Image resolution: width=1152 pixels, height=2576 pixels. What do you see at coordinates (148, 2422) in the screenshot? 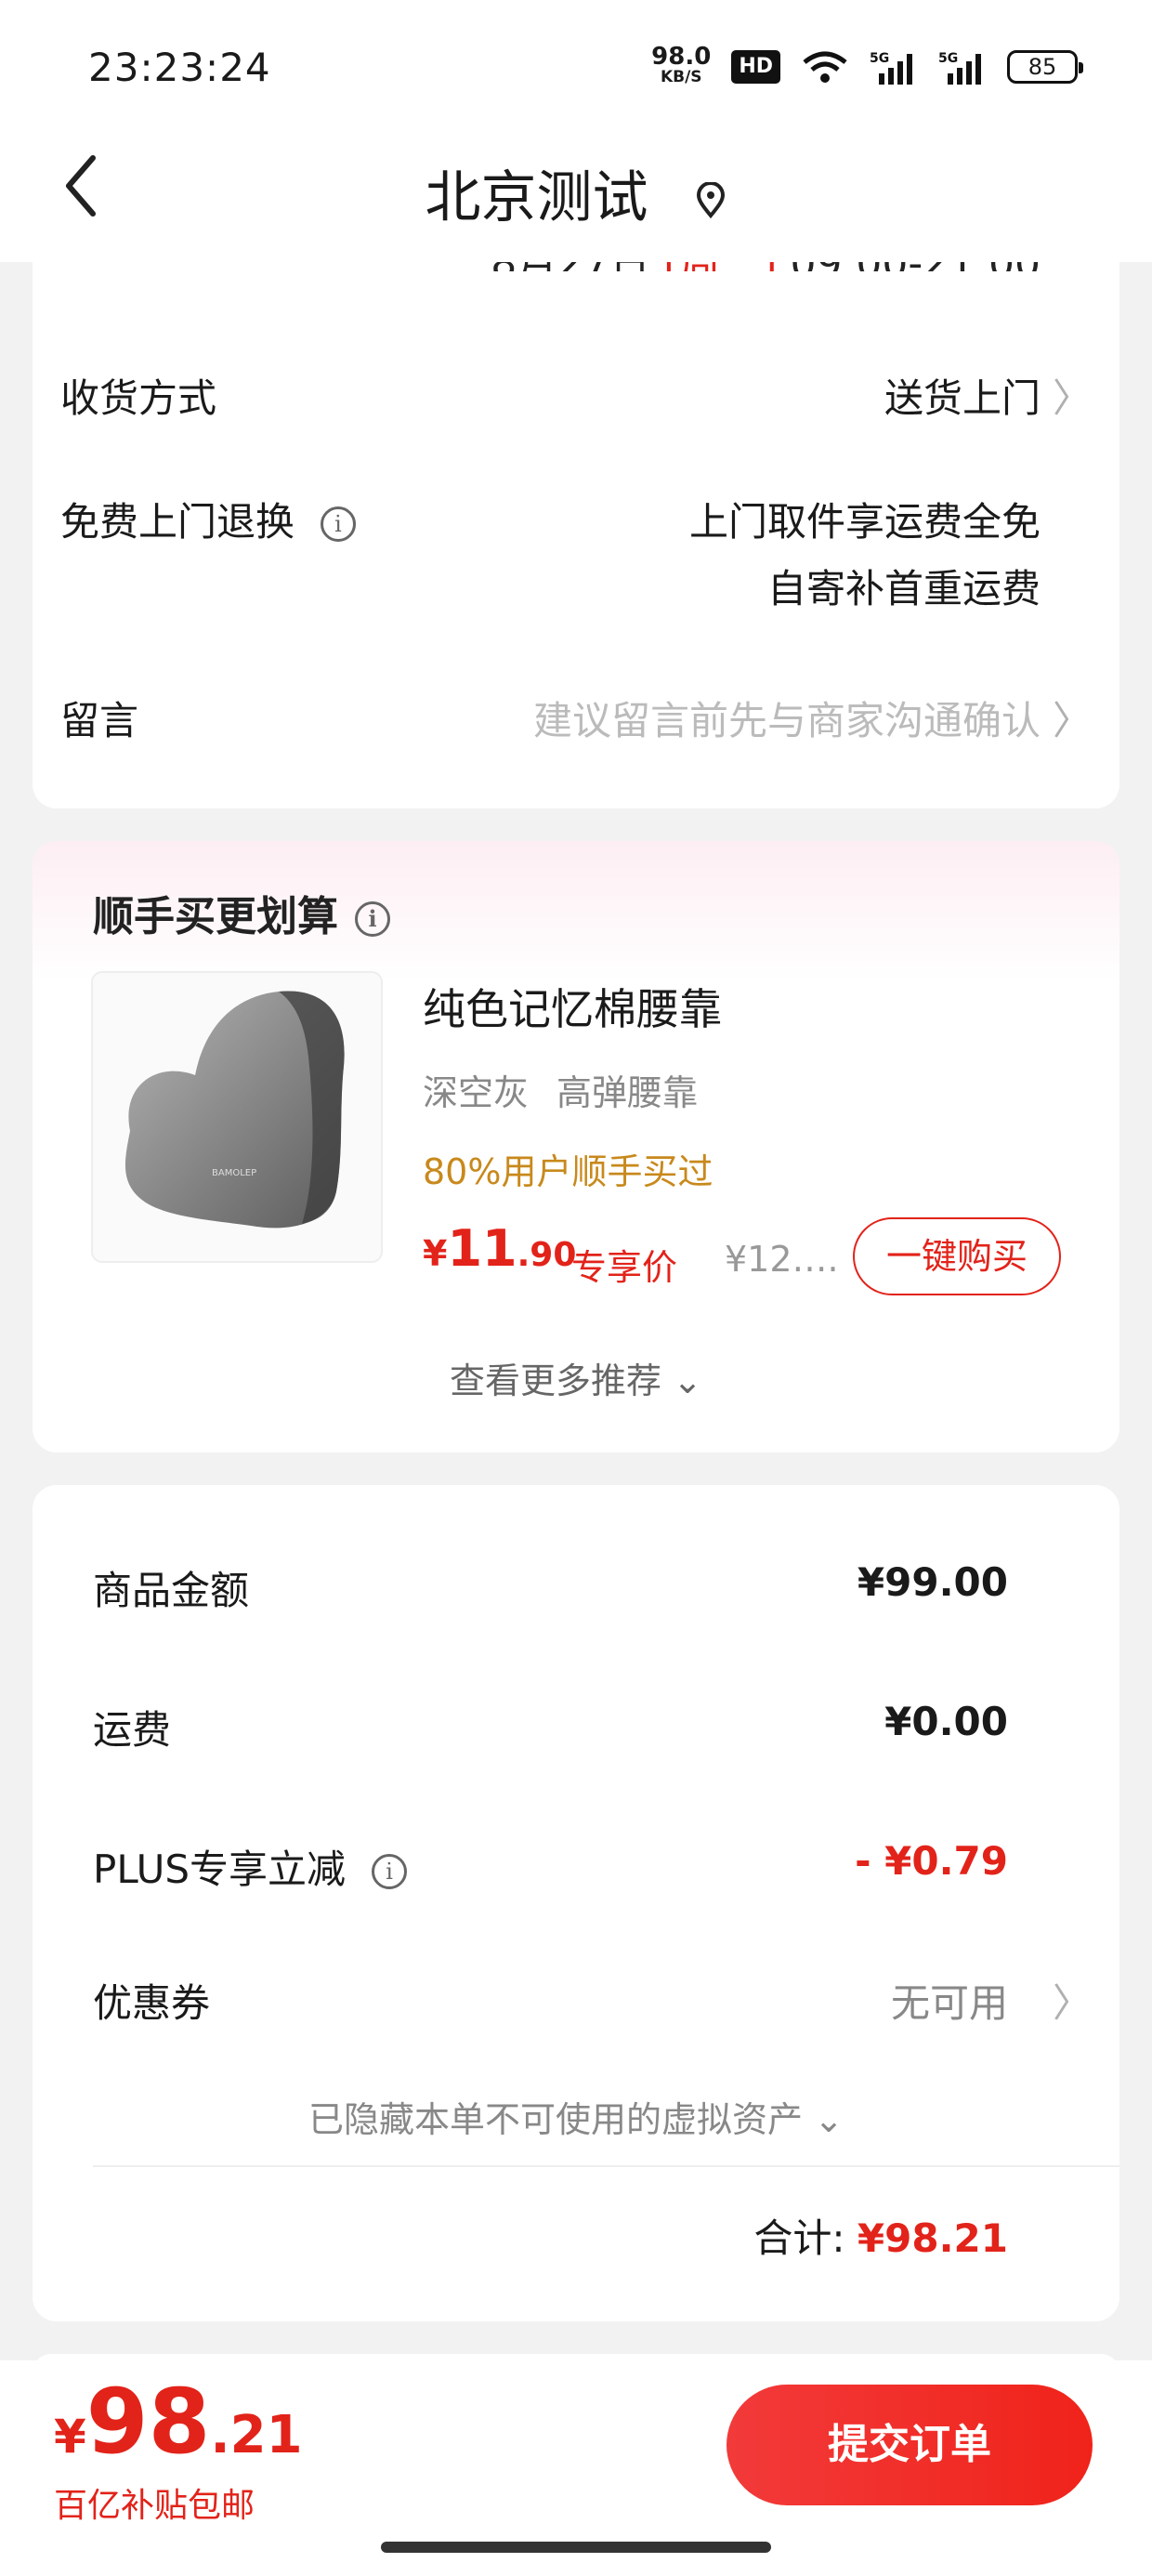
I see `bottom-price-int: 98` at bounding box center [148, 2422].